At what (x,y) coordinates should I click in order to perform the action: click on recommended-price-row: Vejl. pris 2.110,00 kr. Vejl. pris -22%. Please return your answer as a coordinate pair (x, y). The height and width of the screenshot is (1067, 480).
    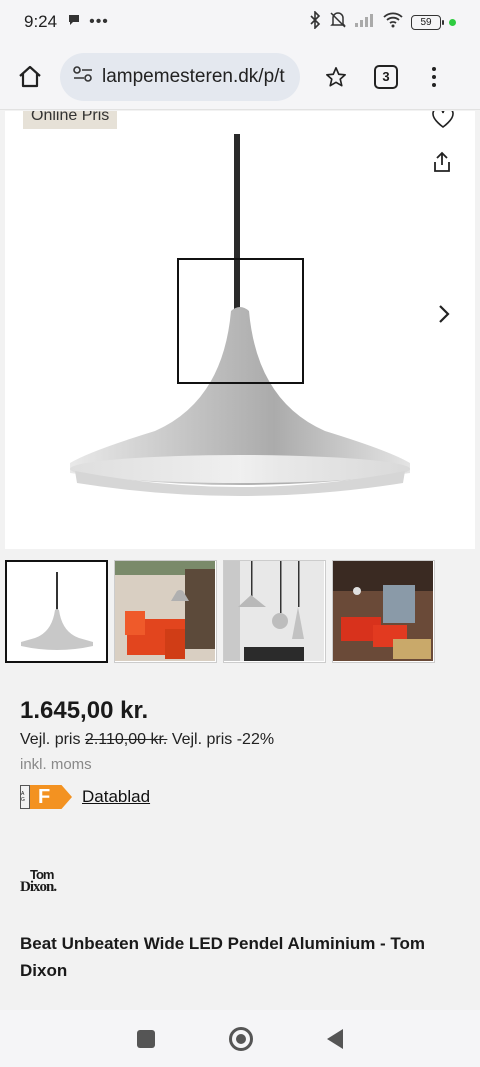
    Looking at the image, I should click on (147, 740).